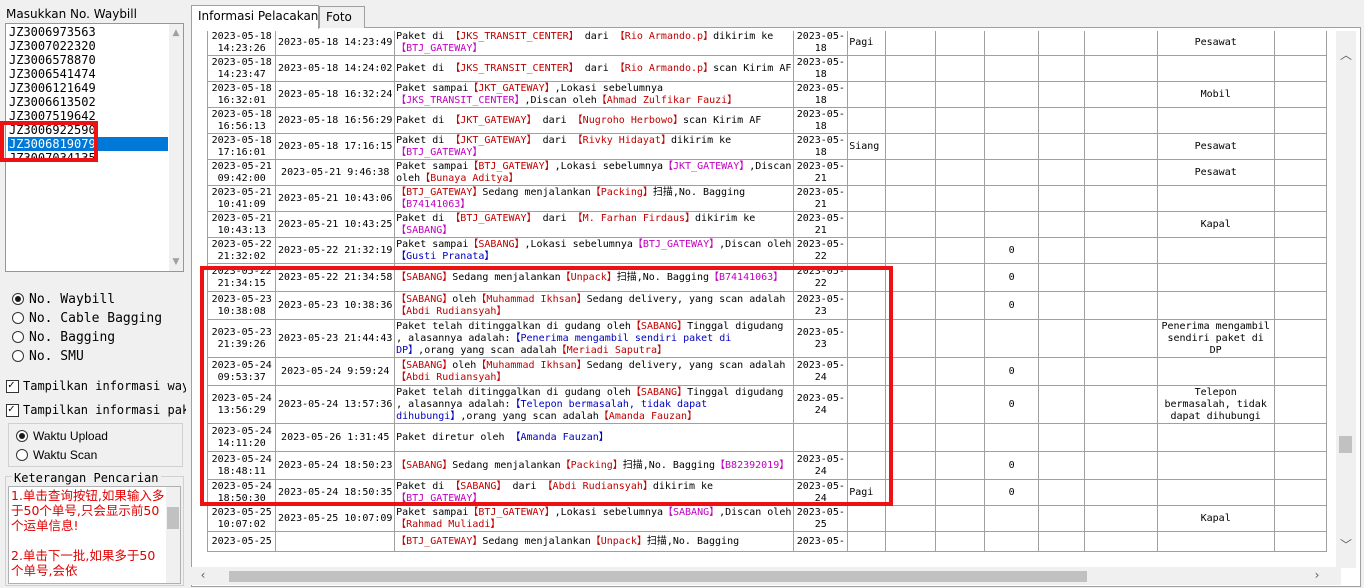  What do you see at coordinates (176, 262) in the screenshot?
I see `scroll-down-icon: ▼` at bounding box center [176, 262].